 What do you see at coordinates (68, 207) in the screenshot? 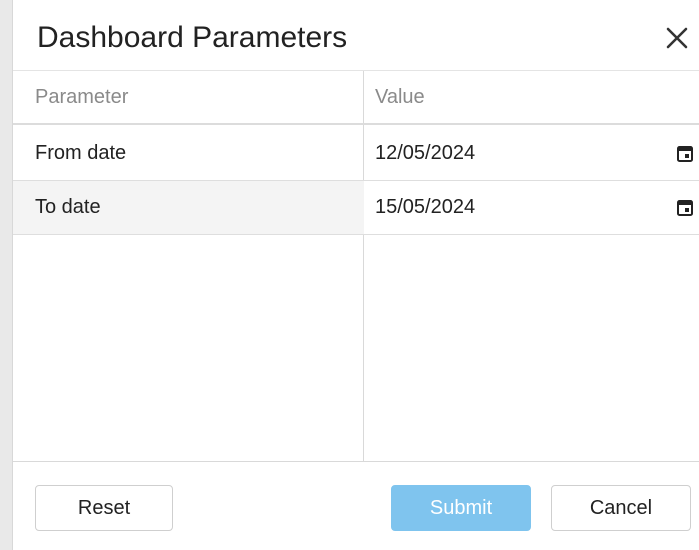
I see `parameter-label-to-date: To date` at bounding box center [68, 207].